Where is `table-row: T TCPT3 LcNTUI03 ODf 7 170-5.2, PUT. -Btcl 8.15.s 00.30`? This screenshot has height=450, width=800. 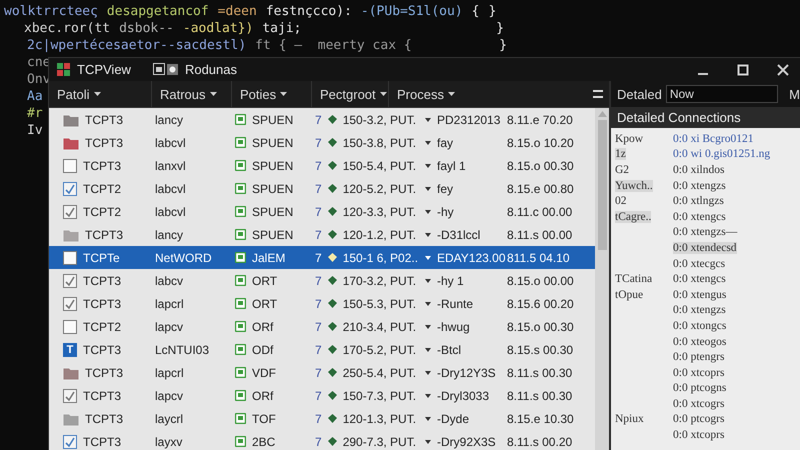
table-row: T TCPT3 LcNTUI03 ODf 7 170-5.2, PUT. -Btcl 8.15.s 00.30 is located at coordinates (322, 349).